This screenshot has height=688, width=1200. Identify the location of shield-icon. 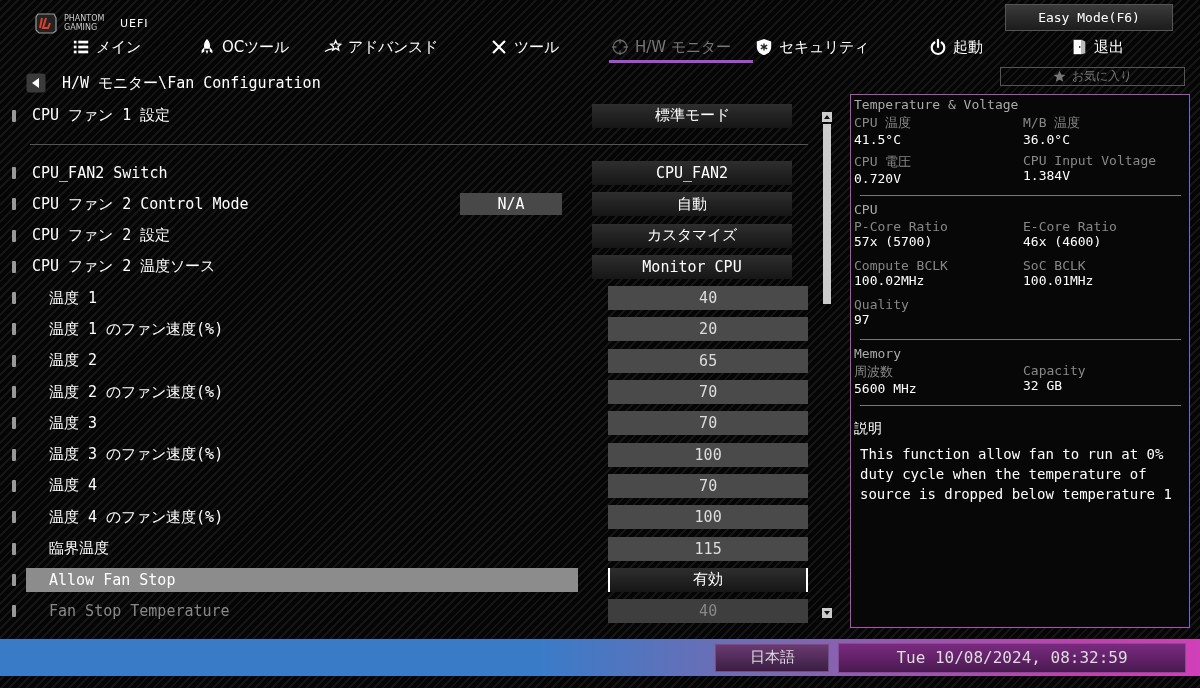
(764, 47).